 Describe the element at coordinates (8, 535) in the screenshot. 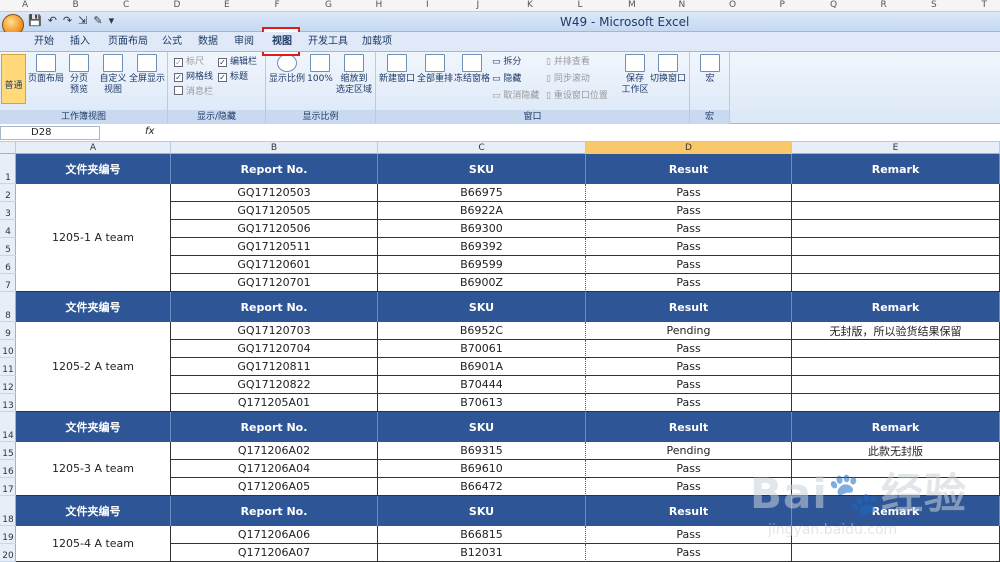

I see `row-header: 19` at that location.